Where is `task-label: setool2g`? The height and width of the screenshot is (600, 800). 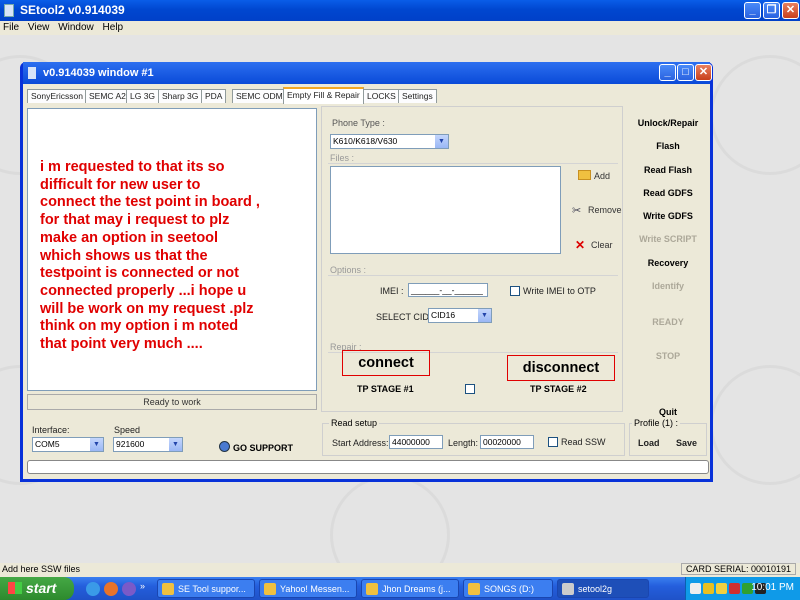
task-label: setool2g is located at coordinates (595, 589).